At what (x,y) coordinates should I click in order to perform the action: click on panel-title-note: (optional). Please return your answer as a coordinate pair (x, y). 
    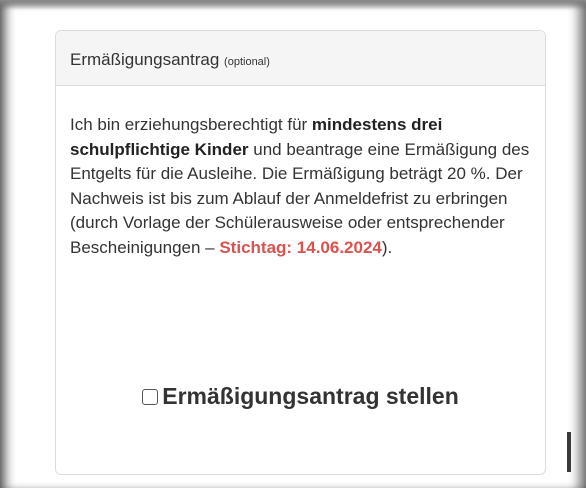
    Looking at the image, I should click on (247, 62).